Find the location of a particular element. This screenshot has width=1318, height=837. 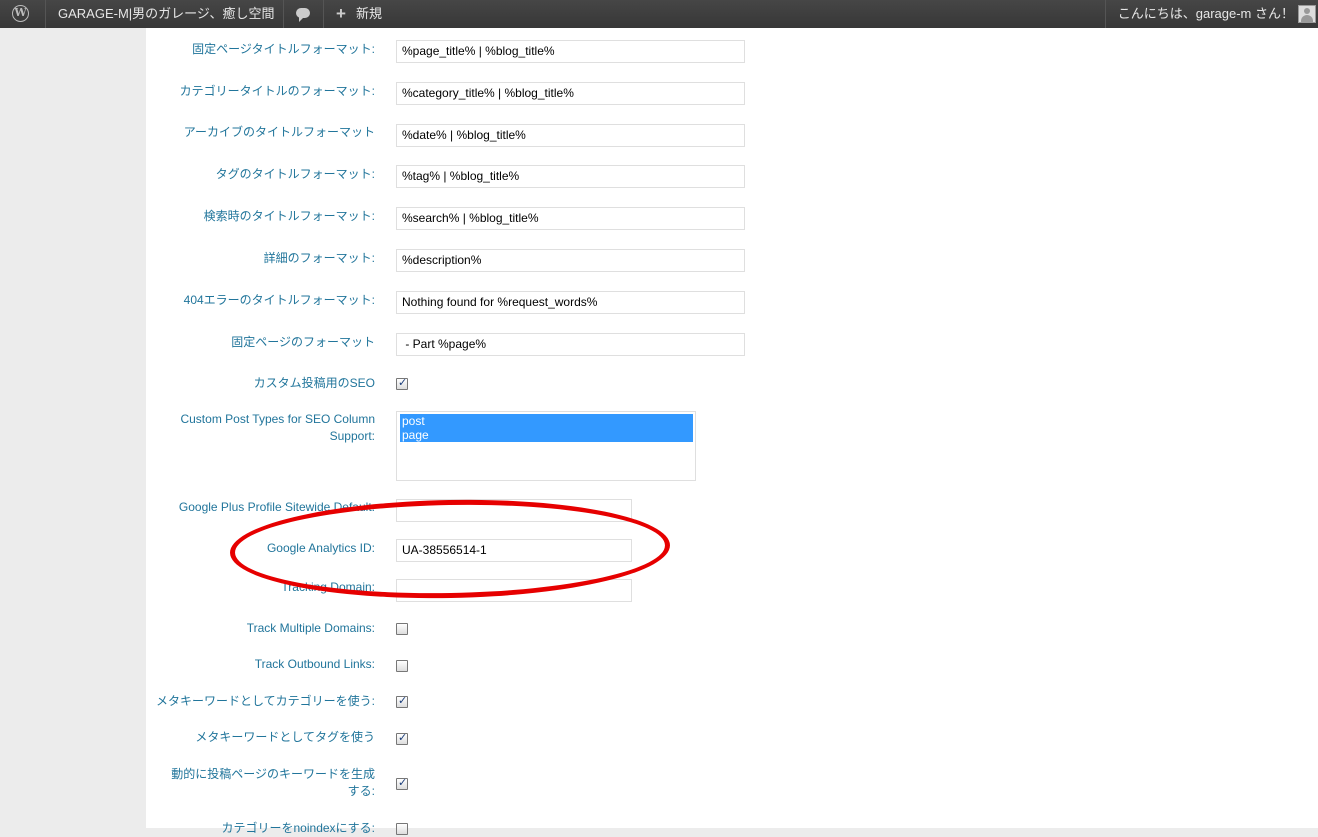

site-name-link: GARAGE-M|男のガレージ、癒し空間 is located at coordinates (165, 14).